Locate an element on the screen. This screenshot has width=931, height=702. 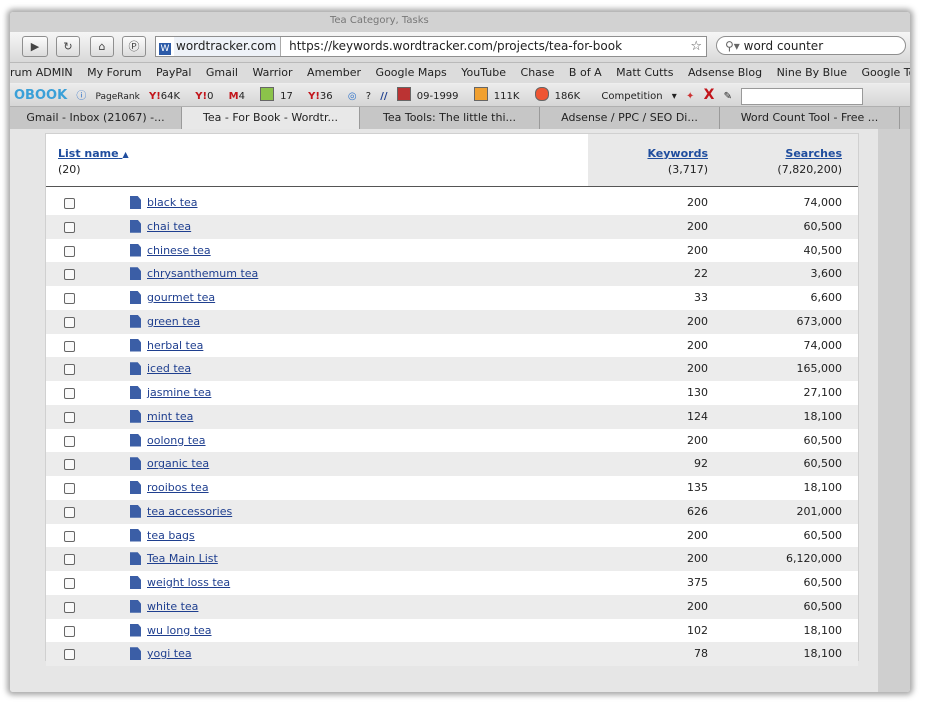
list-name-link: white tea is located at coordinates (172, 606).